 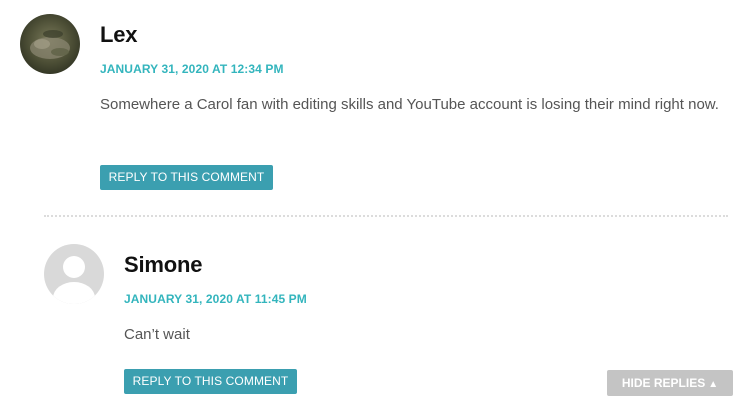 I want to click on hide-replies-label: HIDE REPLIES, so click(x=663, y=383).